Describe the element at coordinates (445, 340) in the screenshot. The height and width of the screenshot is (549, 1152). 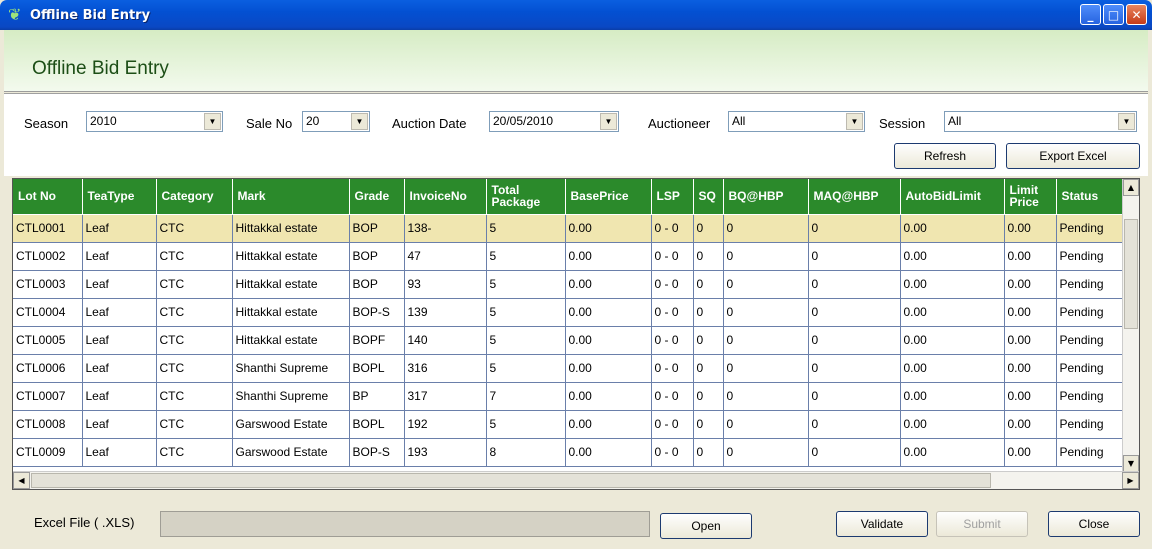
I see `table-cell: 140` at that location.